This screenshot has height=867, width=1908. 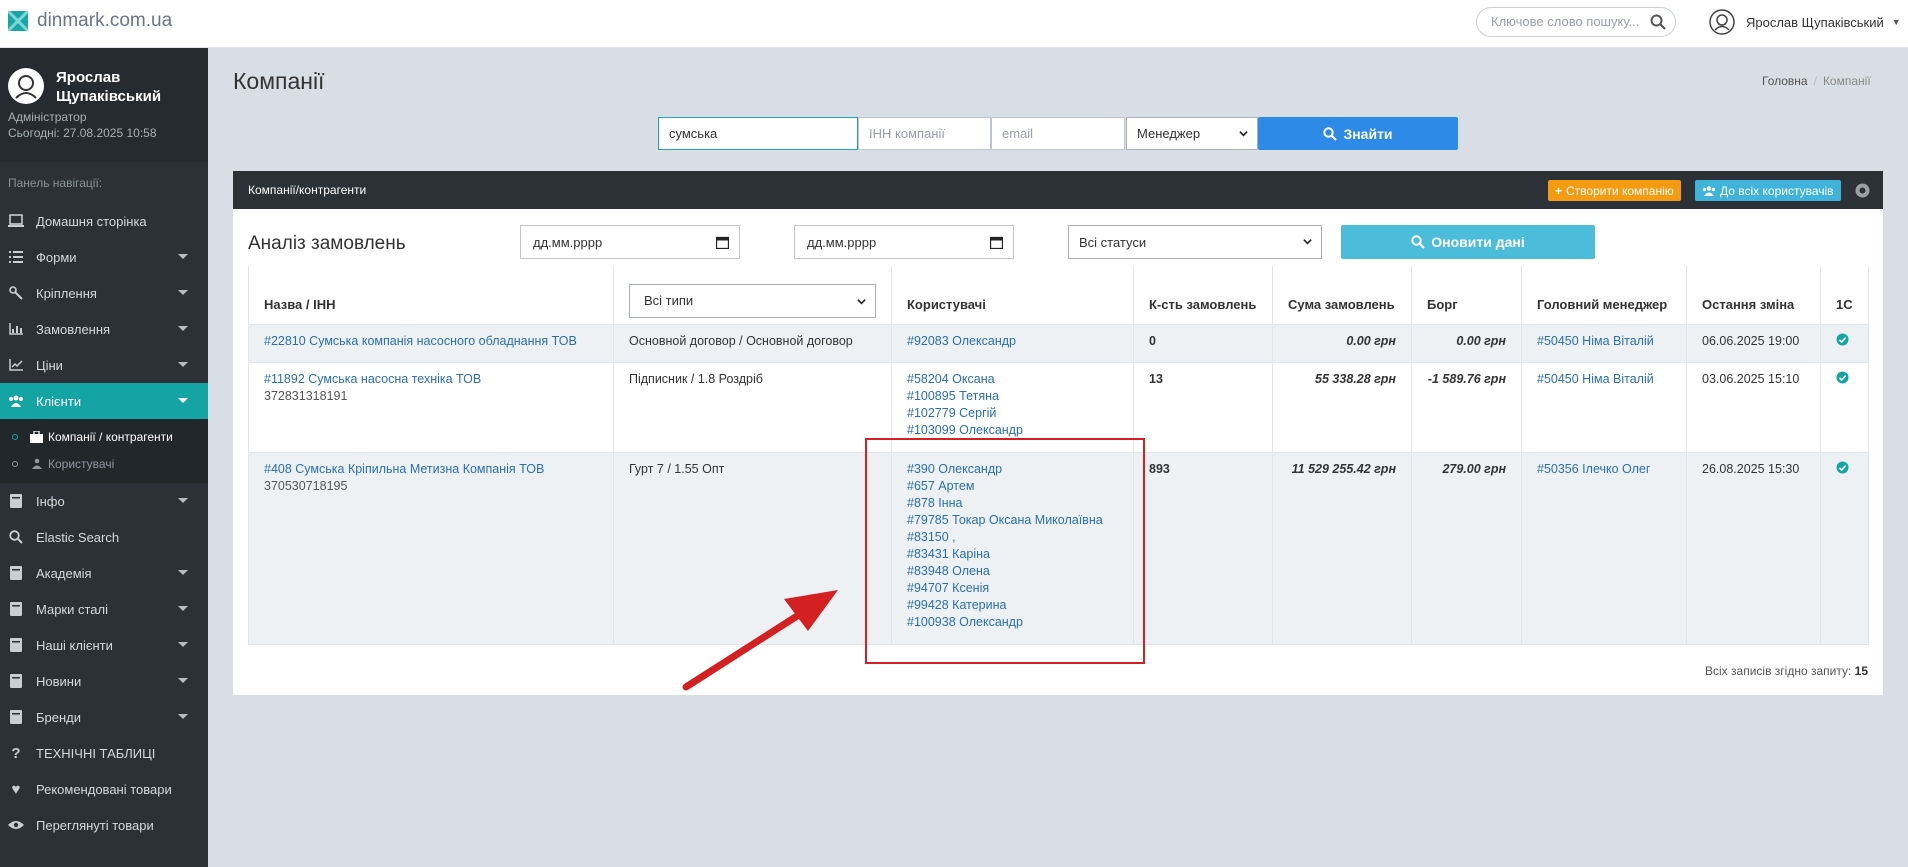 I want to click on sidebar-subitem-users: Користувачі, so click(x=104, y=463).